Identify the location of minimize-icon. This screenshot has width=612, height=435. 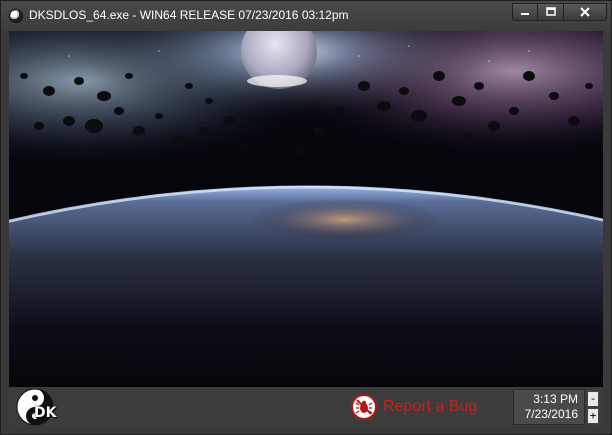
(525, 14).